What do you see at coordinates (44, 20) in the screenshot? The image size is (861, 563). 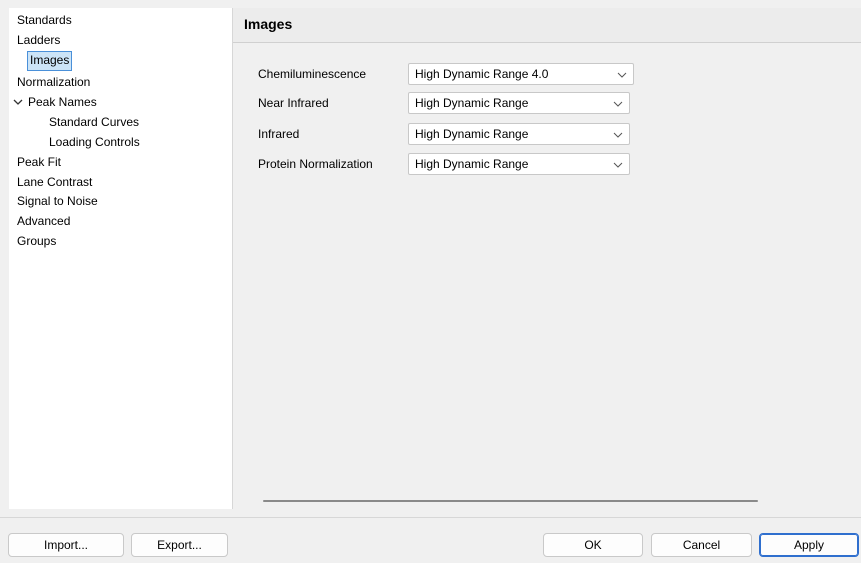 I see `tree-item-standards: Standards` at bounding box center [44, 20].